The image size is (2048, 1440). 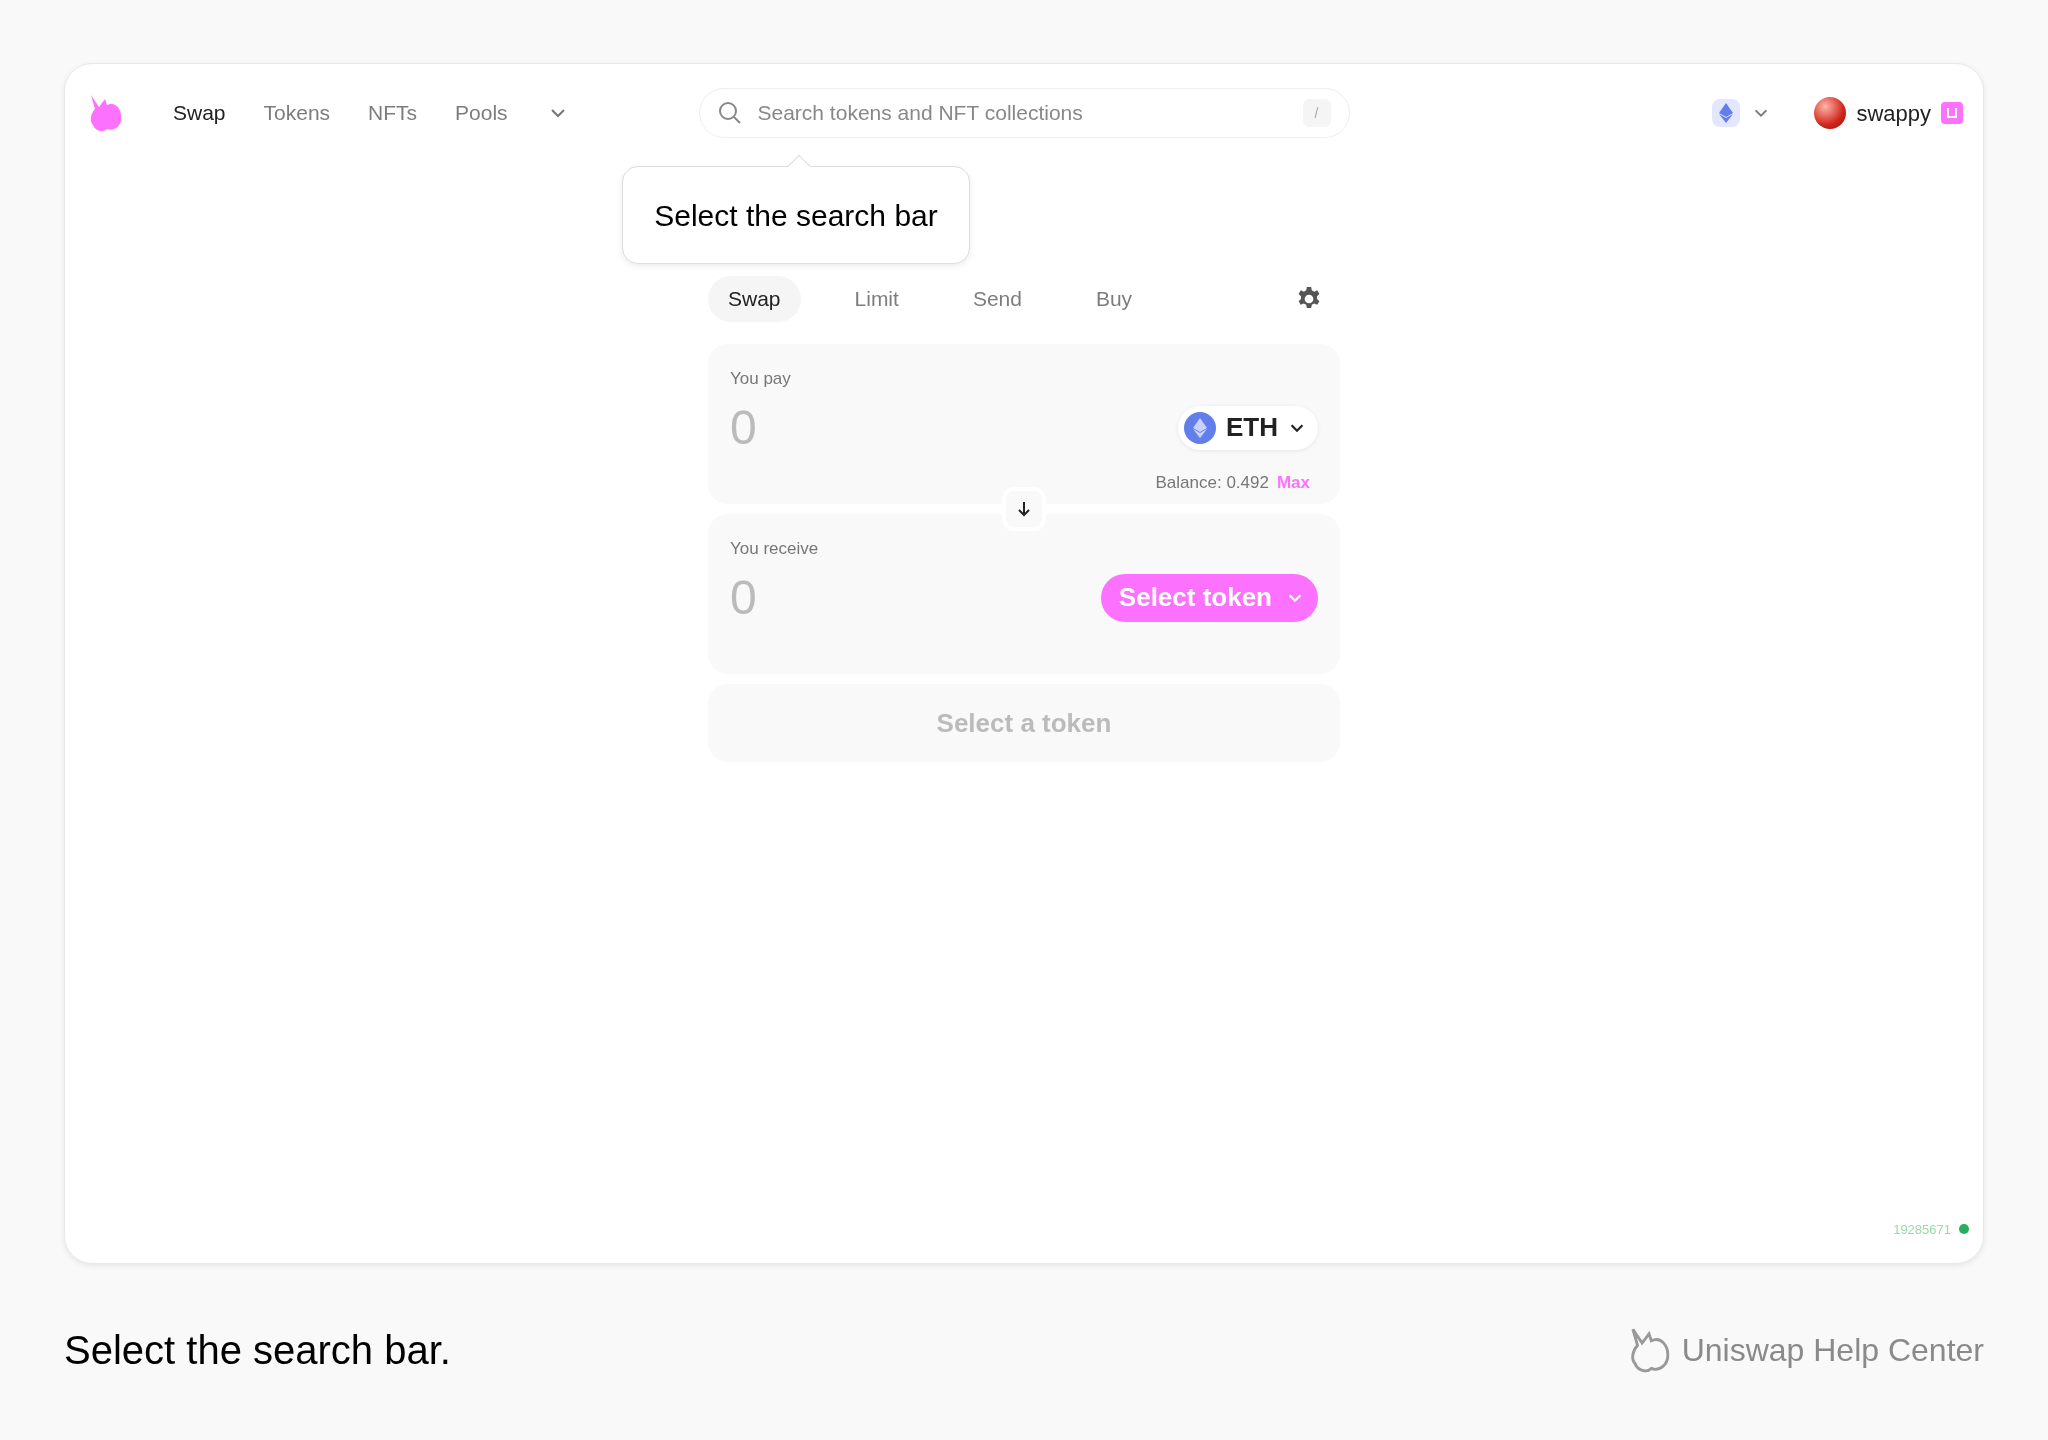 What do you see at coordinates (1212, 482) in the screenshot?
I see `balance-text: Balance: 0.492` at bounding box center [1212, 482].